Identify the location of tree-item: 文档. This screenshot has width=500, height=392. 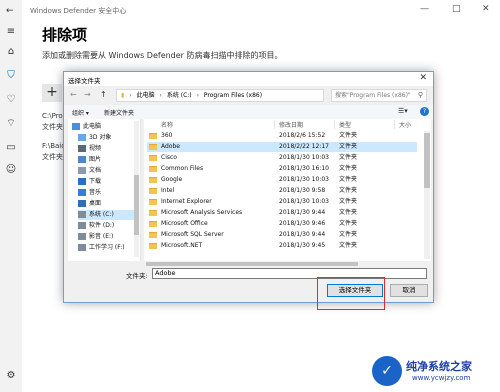
(108, 171).